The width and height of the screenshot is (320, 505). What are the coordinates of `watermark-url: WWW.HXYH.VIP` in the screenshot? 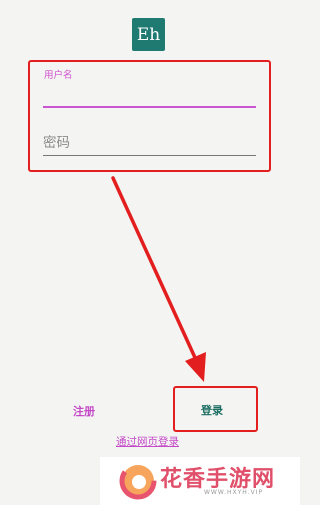 It's located at (234, 492).